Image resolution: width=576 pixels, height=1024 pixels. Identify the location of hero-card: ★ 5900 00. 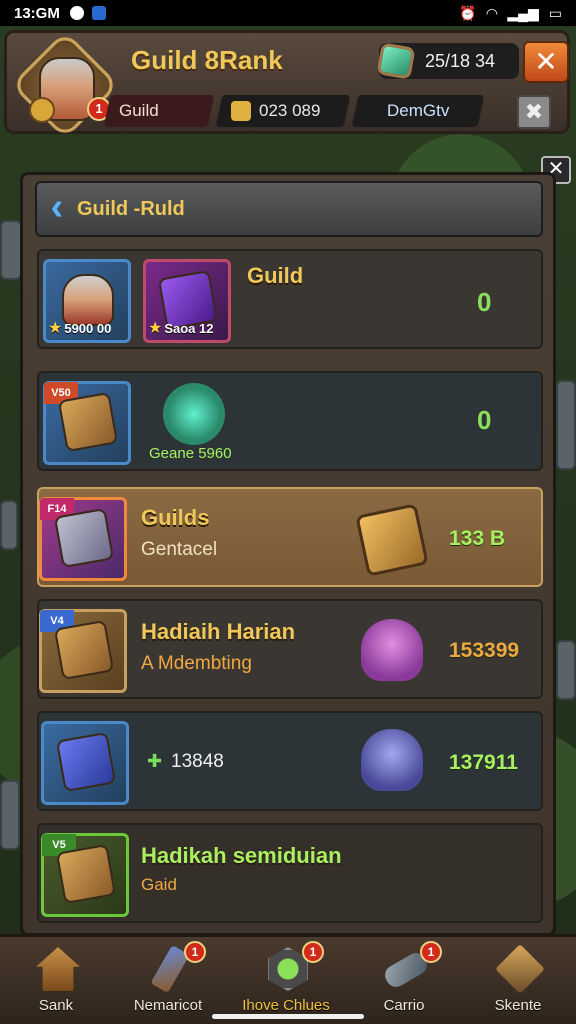
(87, 301).